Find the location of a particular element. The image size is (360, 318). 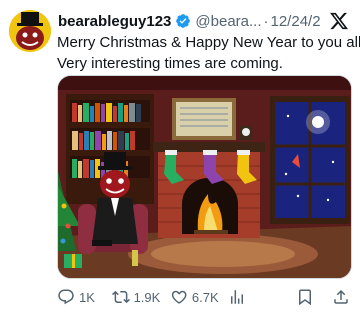

reply-button: 1K is located at coordinates (84, 297).